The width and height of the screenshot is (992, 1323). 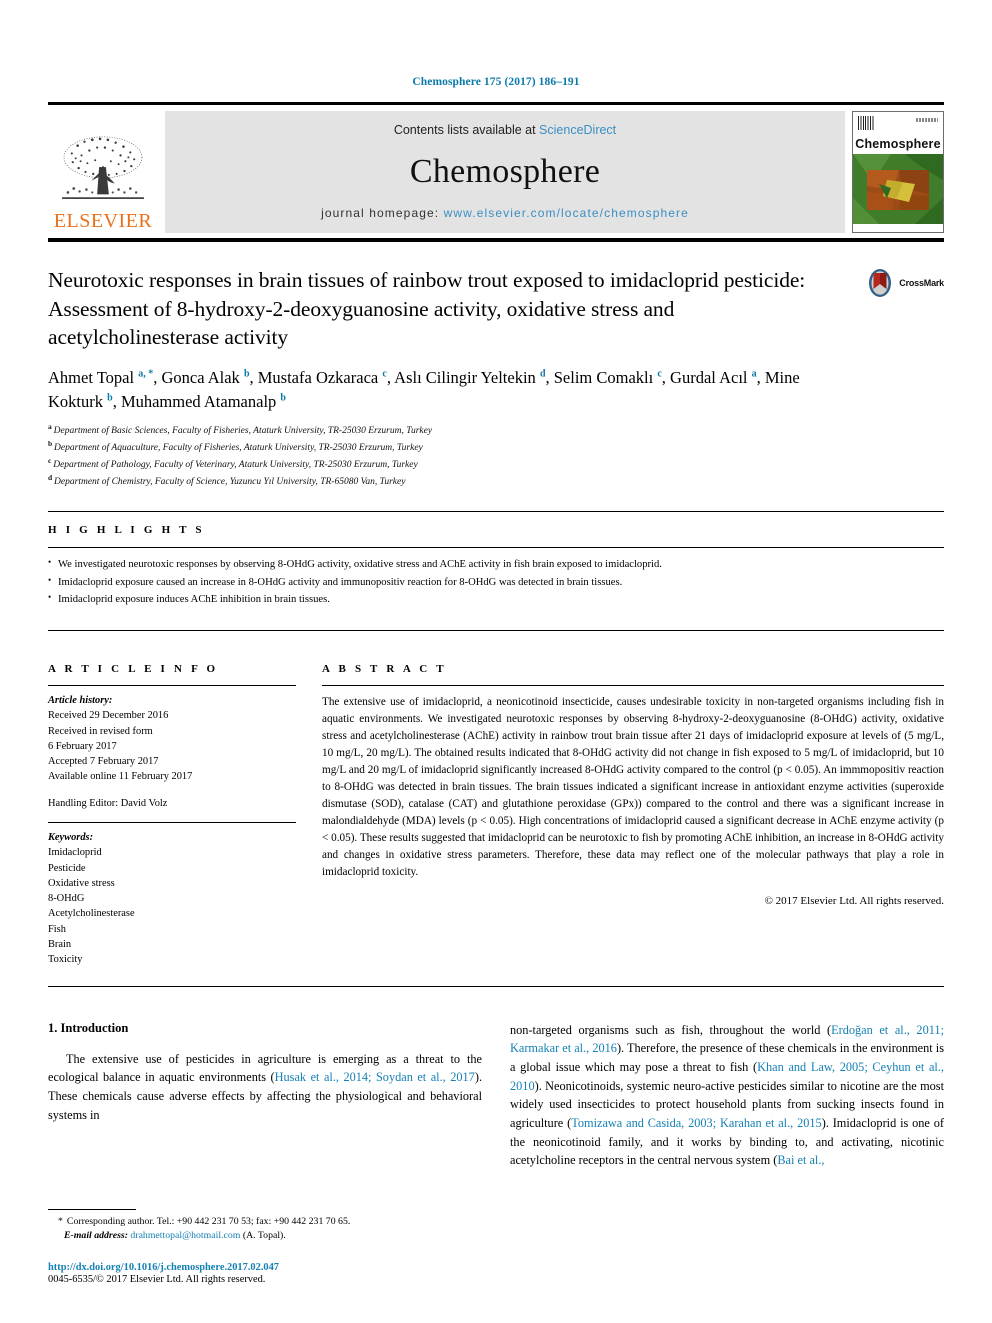 What do you see at coordinates (96, 1236) in the screenshot?
I see `email-label: E-mail address:` at bounding box center [96, 1236].